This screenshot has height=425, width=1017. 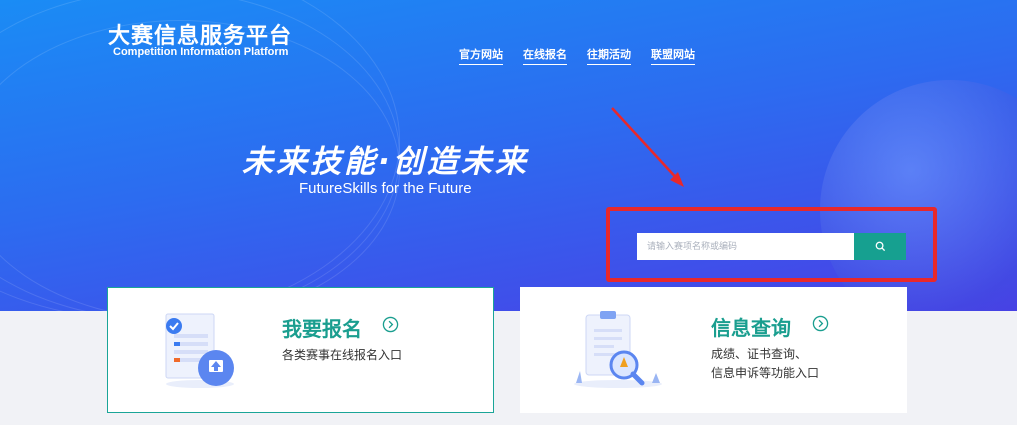 I want to click on card-description: 成绩、证书查询、 信息申诉等功能入口, so click(x=765, y=364).